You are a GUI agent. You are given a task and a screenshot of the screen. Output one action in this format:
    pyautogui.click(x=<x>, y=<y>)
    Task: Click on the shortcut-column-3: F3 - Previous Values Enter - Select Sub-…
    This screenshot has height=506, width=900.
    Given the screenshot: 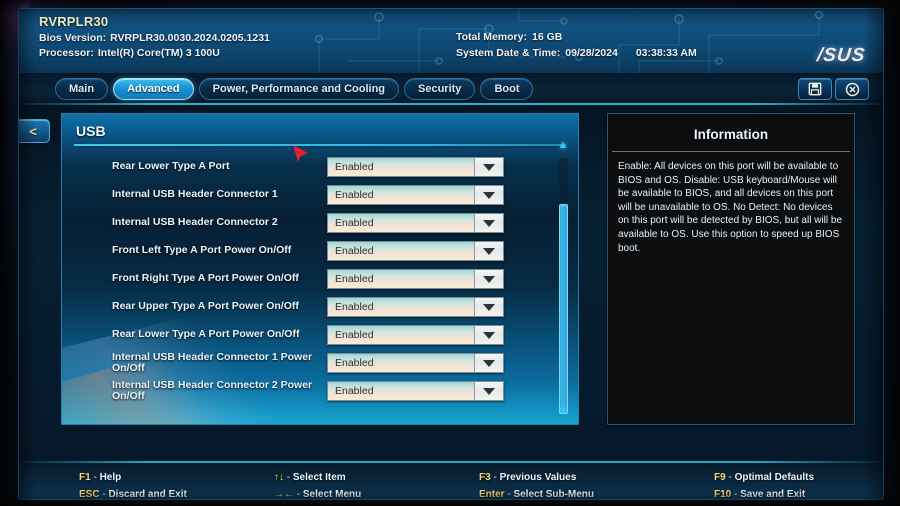 What is the action you would take?
    pyautogui.click(x=536, y=484)
    